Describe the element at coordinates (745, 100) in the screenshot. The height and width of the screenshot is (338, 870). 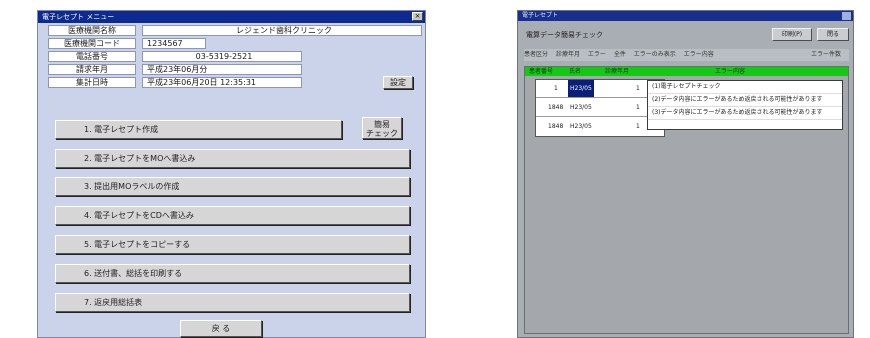
I see `error-line: (2)データ内容にエラーがあるため返戻される可能性があります` at that location.